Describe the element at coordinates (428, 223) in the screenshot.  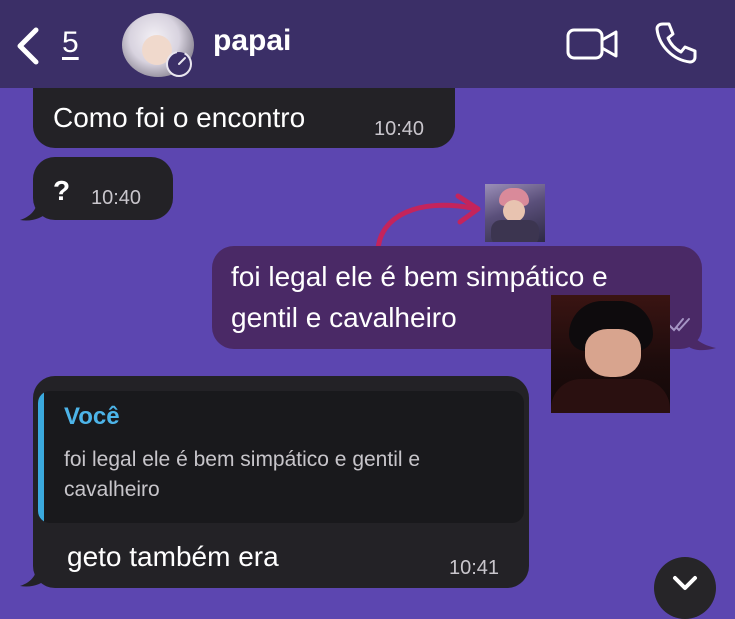
I see `arrow-annotation` at that location.